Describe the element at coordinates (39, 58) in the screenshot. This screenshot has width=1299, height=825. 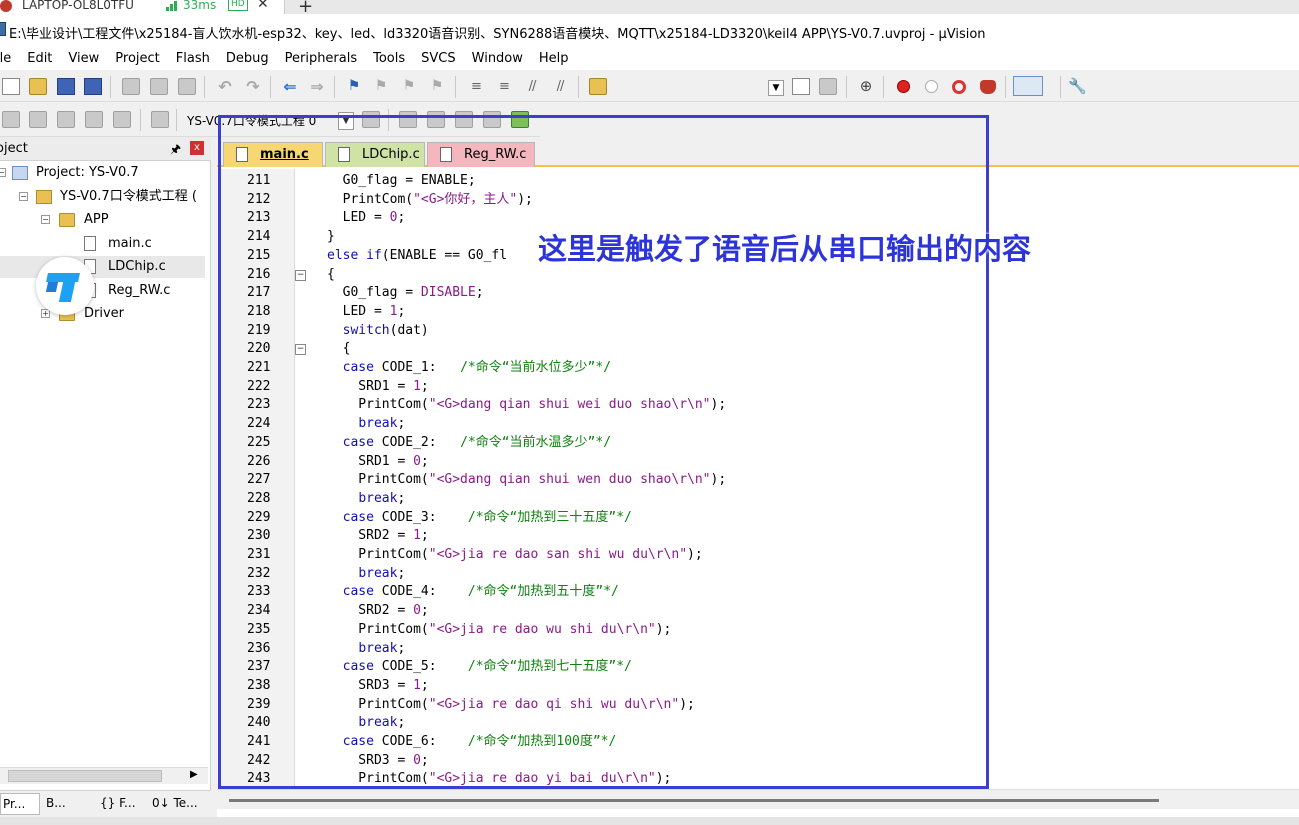
I see `menu-edit: Edit` at that location.